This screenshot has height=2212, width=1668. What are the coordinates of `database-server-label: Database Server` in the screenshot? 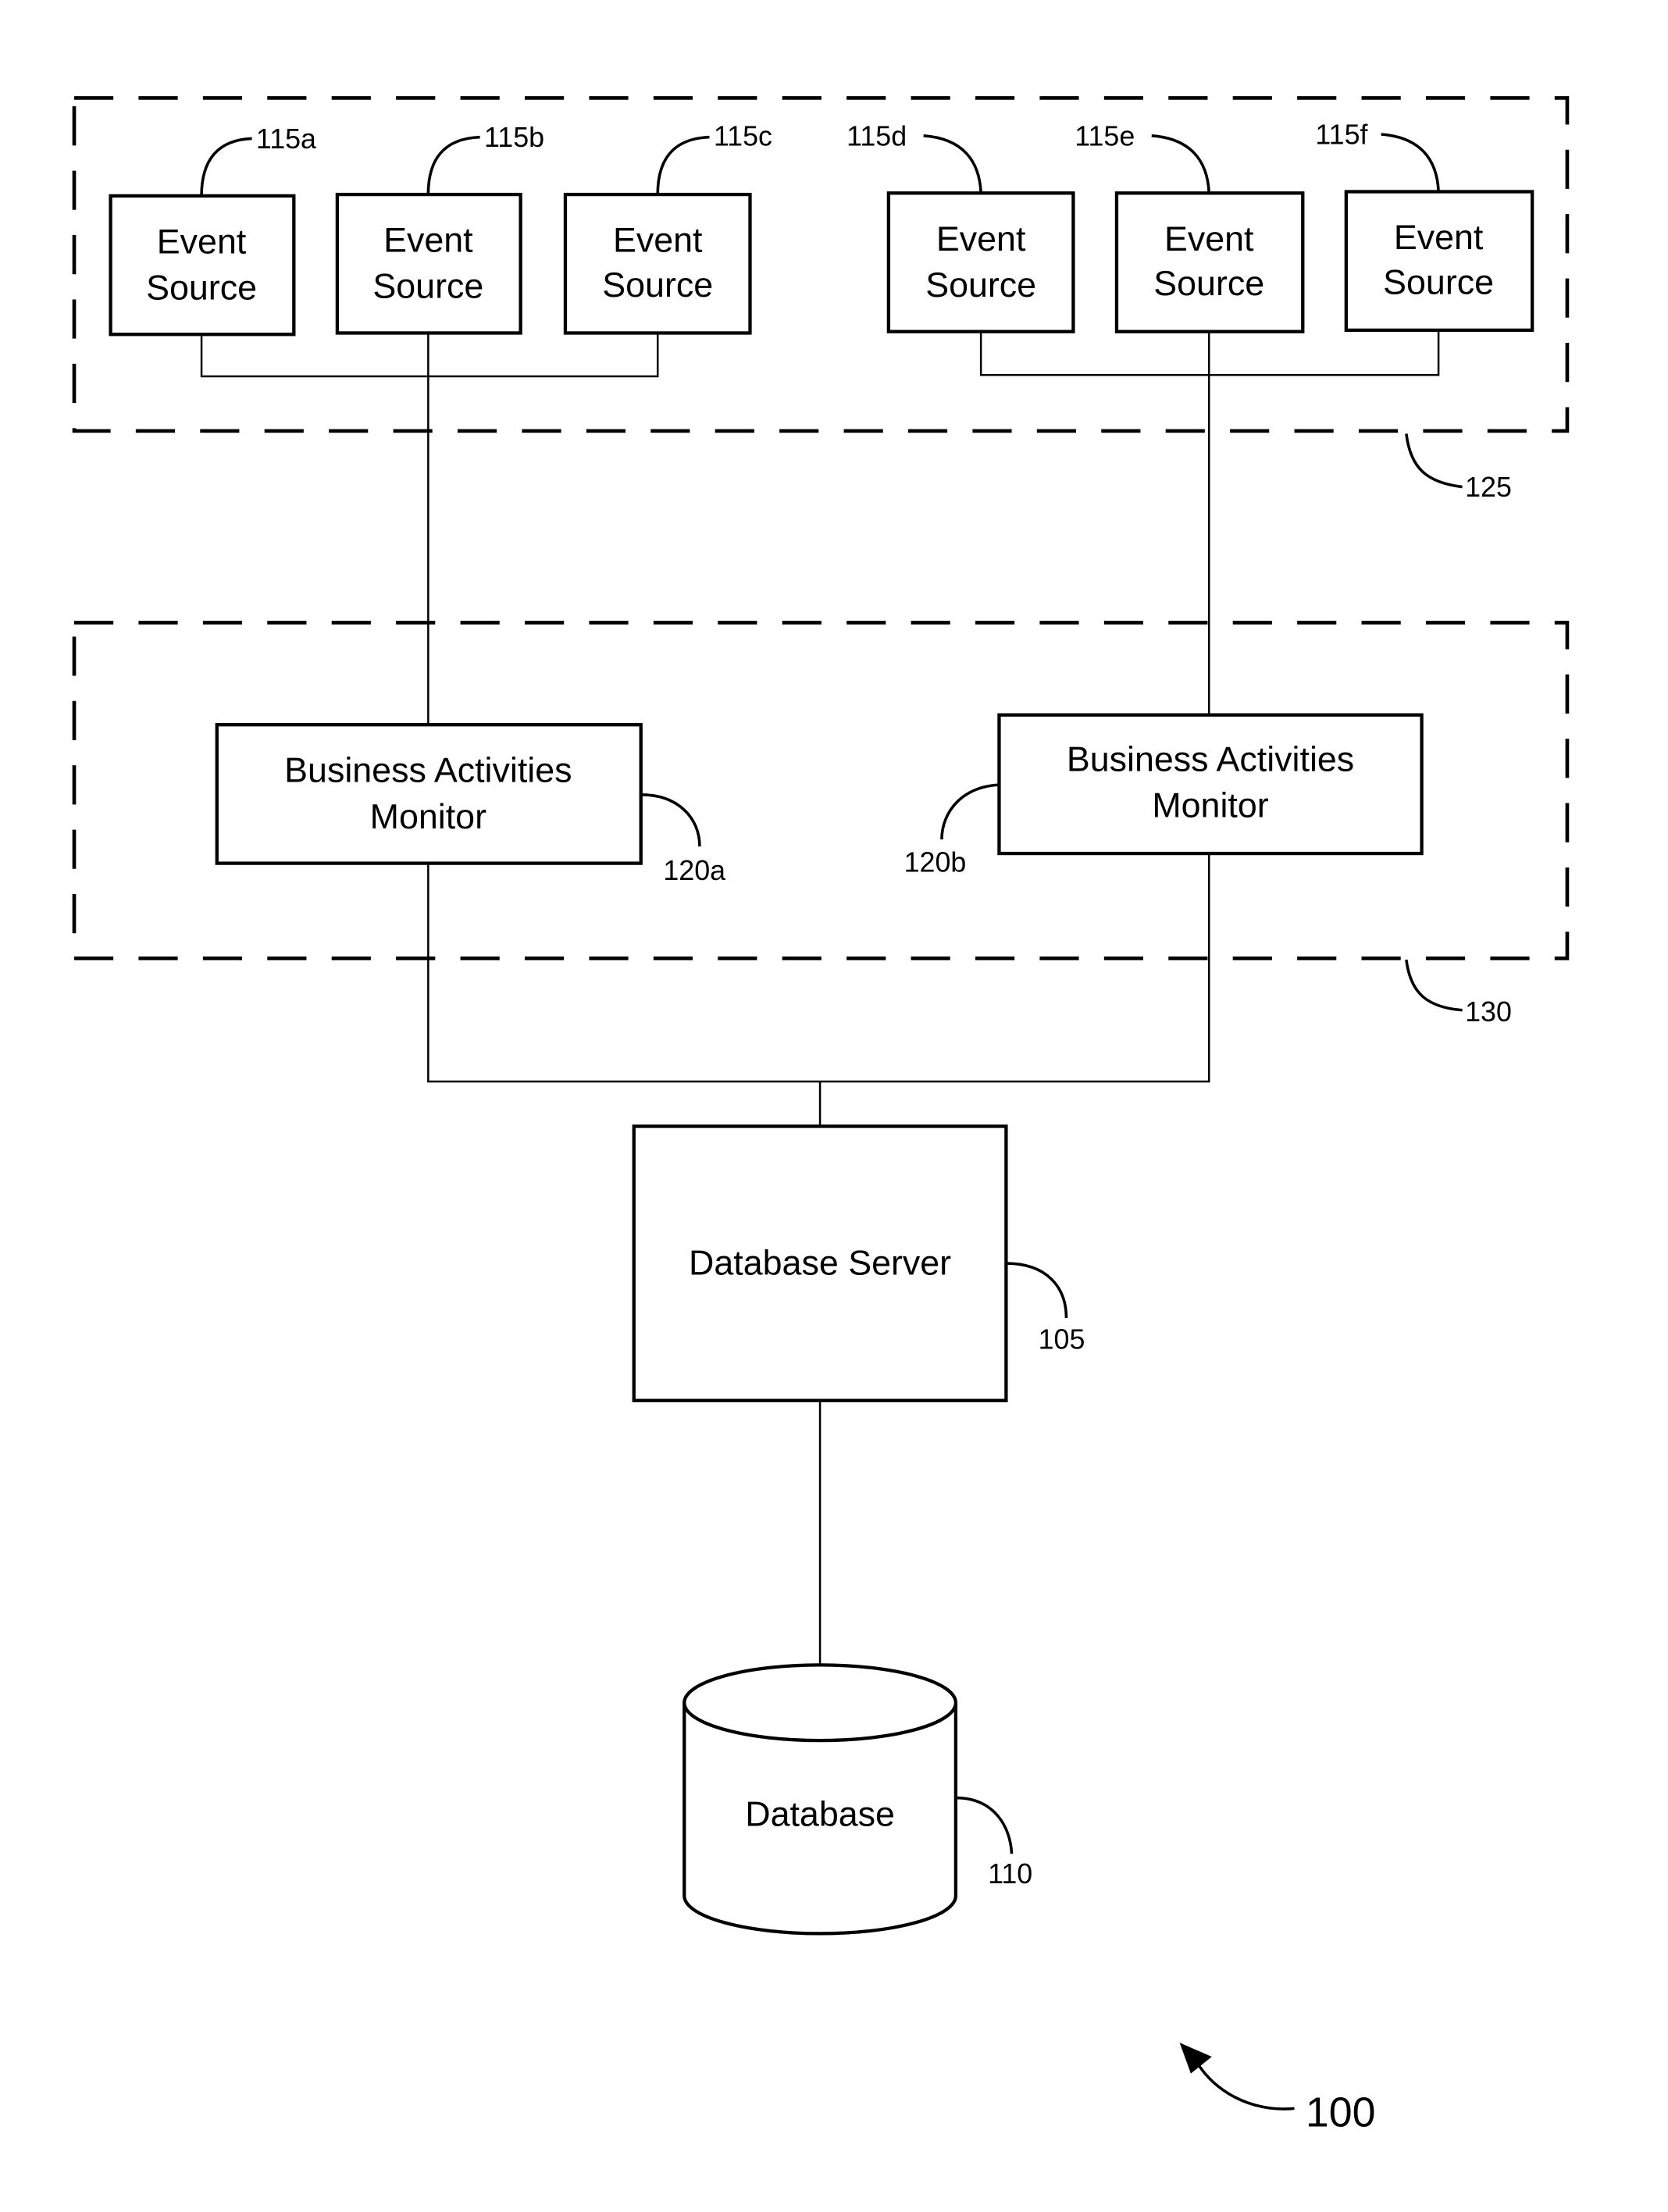 It's located at (820, 1263).